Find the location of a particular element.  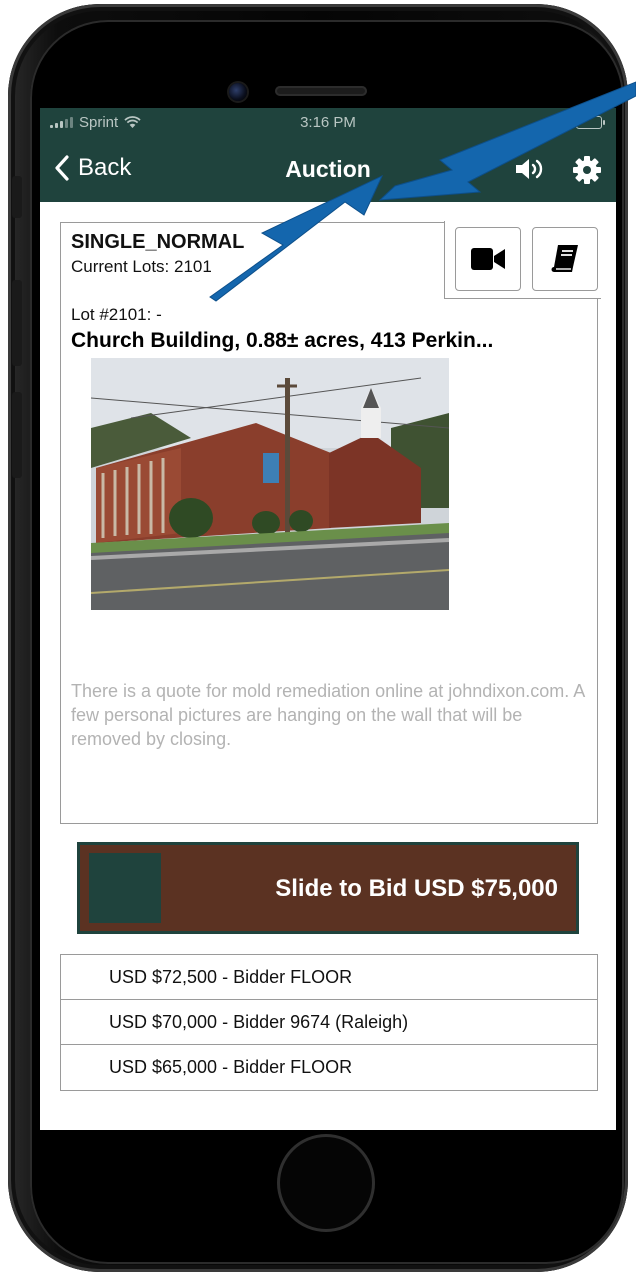

catalog-button is located at coordinates (565, 259).